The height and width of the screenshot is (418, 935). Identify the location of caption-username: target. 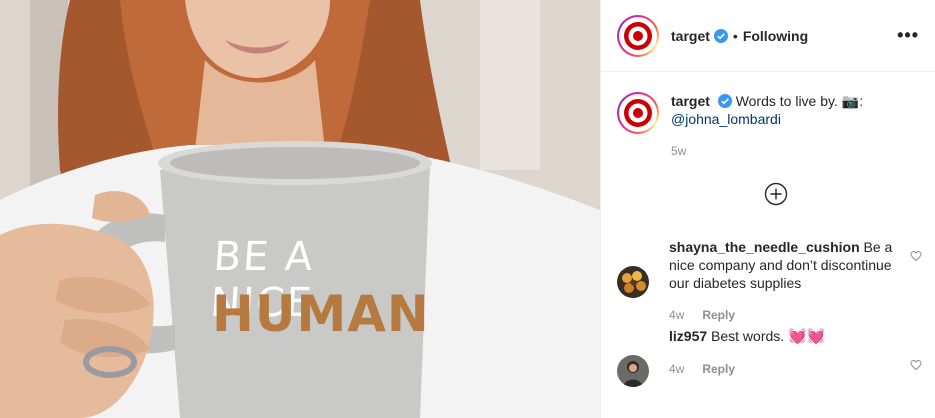
(690, 101).